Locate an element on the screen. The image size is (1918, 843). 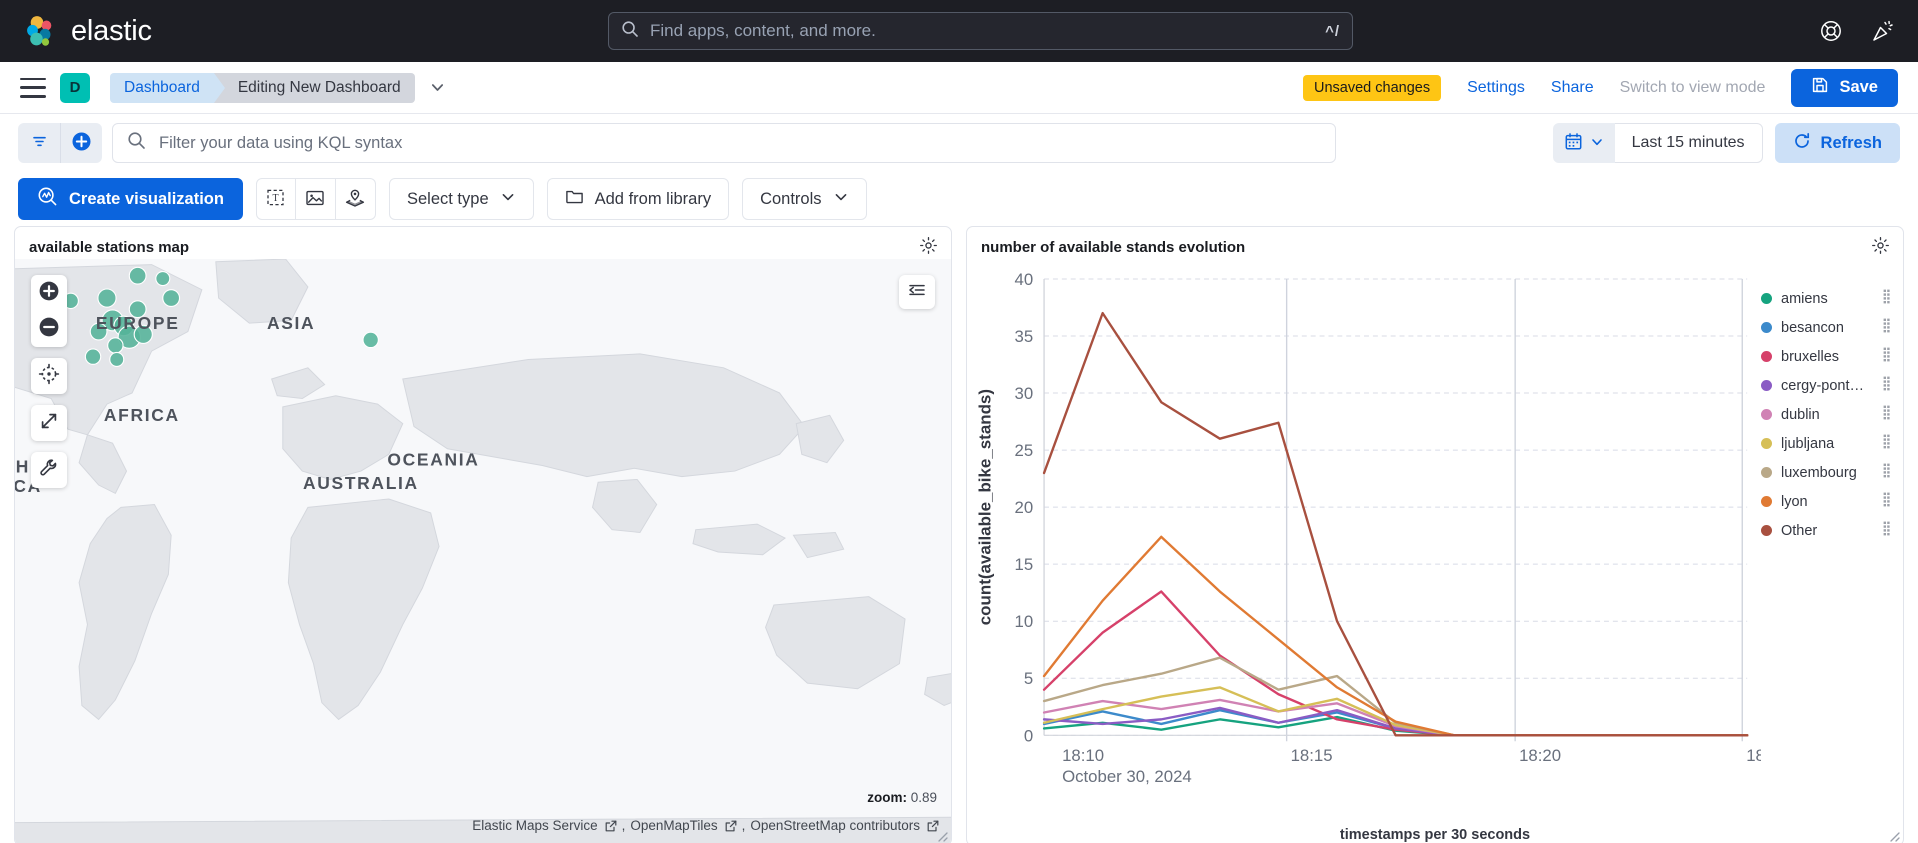
legend-item-label: ljubljana is located at coordinates (1808, 443).